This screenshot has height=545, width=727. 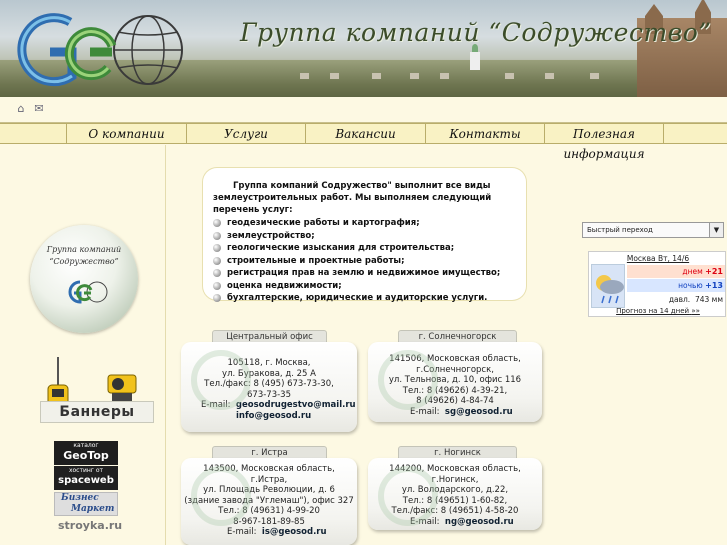 I want to click on weather-day-label: днем, so click(x=692, y=271).